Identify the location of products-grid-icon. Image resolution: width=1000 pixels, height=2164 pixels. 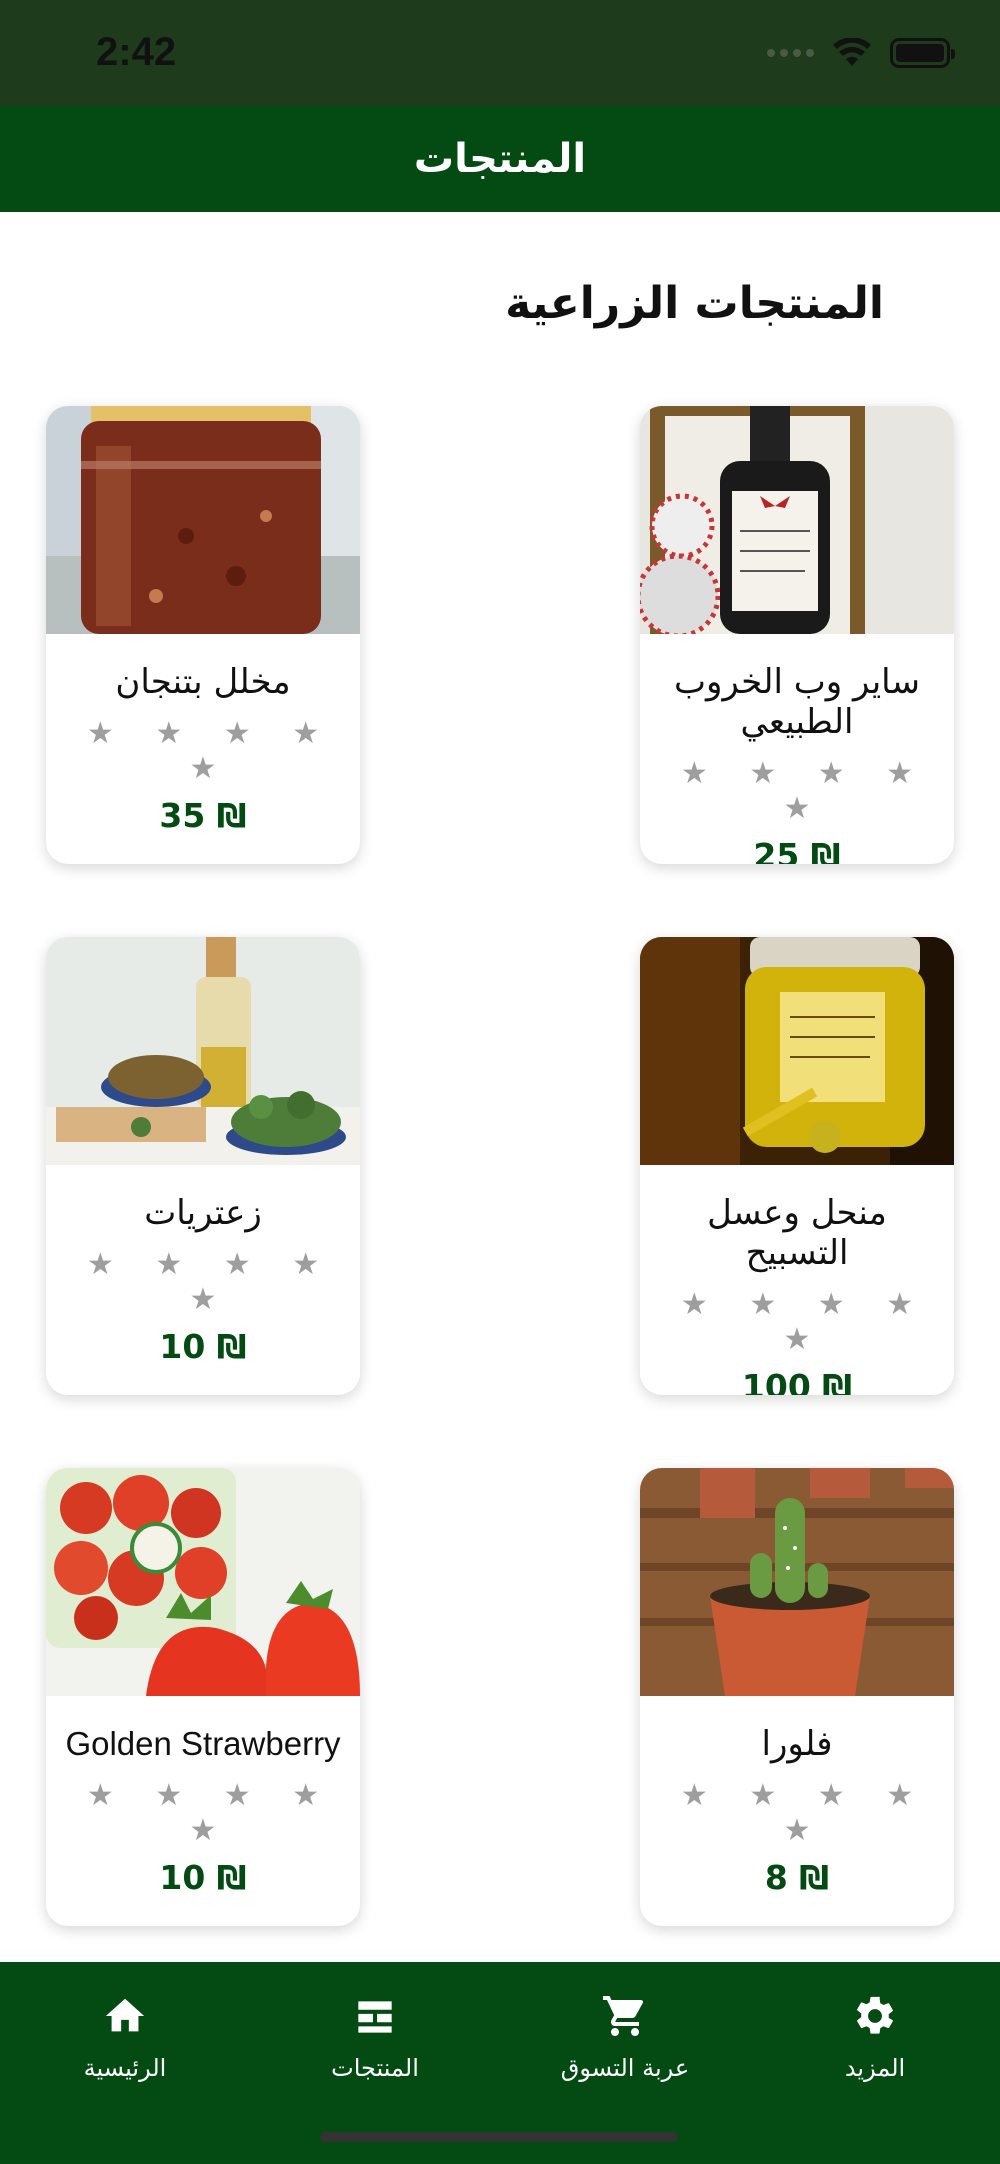
(375, 2017).